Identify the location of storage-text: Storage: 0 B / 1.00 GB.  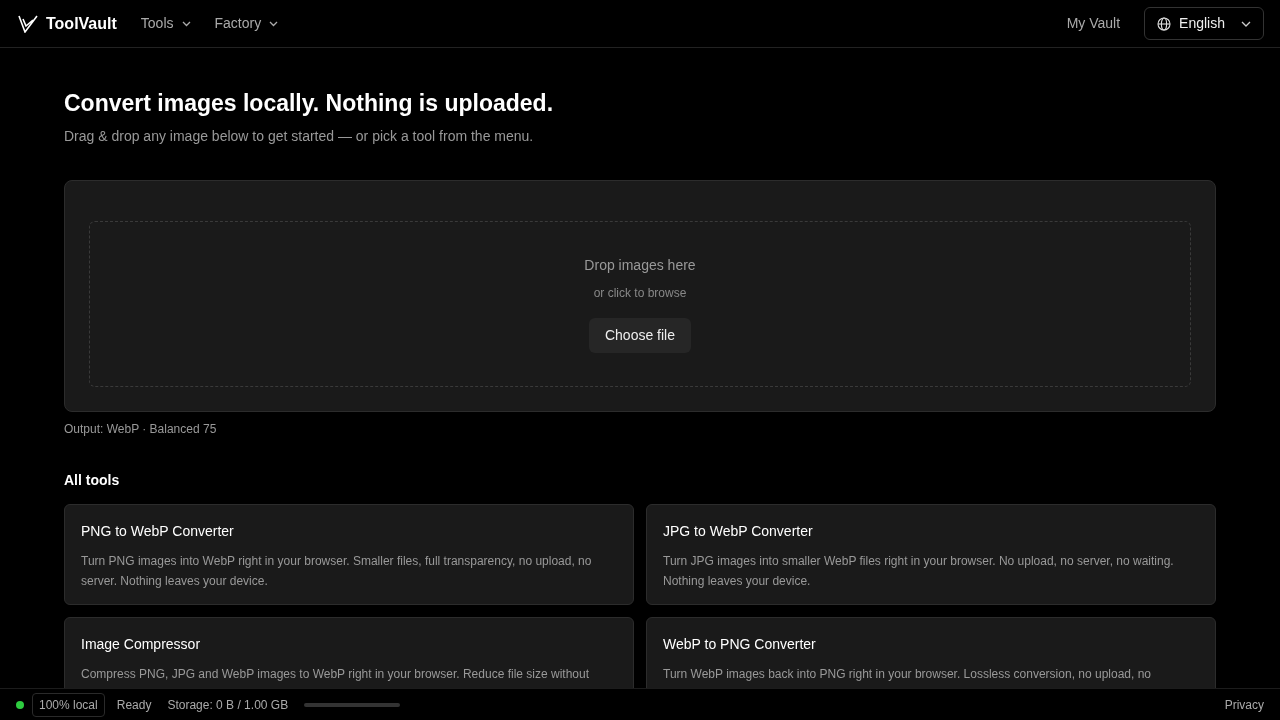
(228, 705).